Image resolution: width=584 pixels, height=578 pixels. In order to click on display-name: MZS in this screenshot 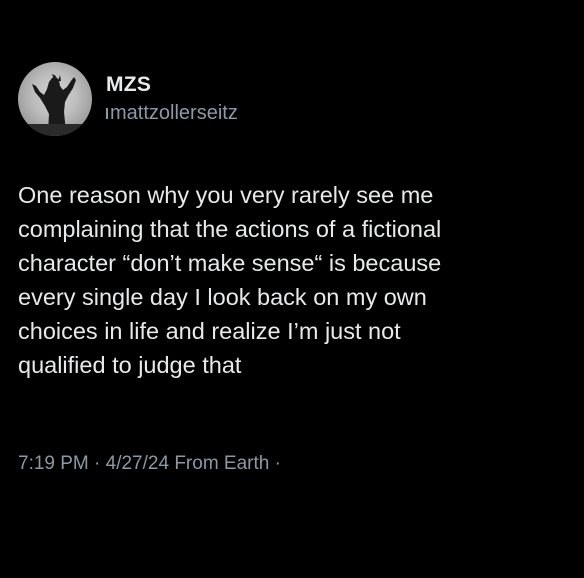, I will do `click(172, 85)`.